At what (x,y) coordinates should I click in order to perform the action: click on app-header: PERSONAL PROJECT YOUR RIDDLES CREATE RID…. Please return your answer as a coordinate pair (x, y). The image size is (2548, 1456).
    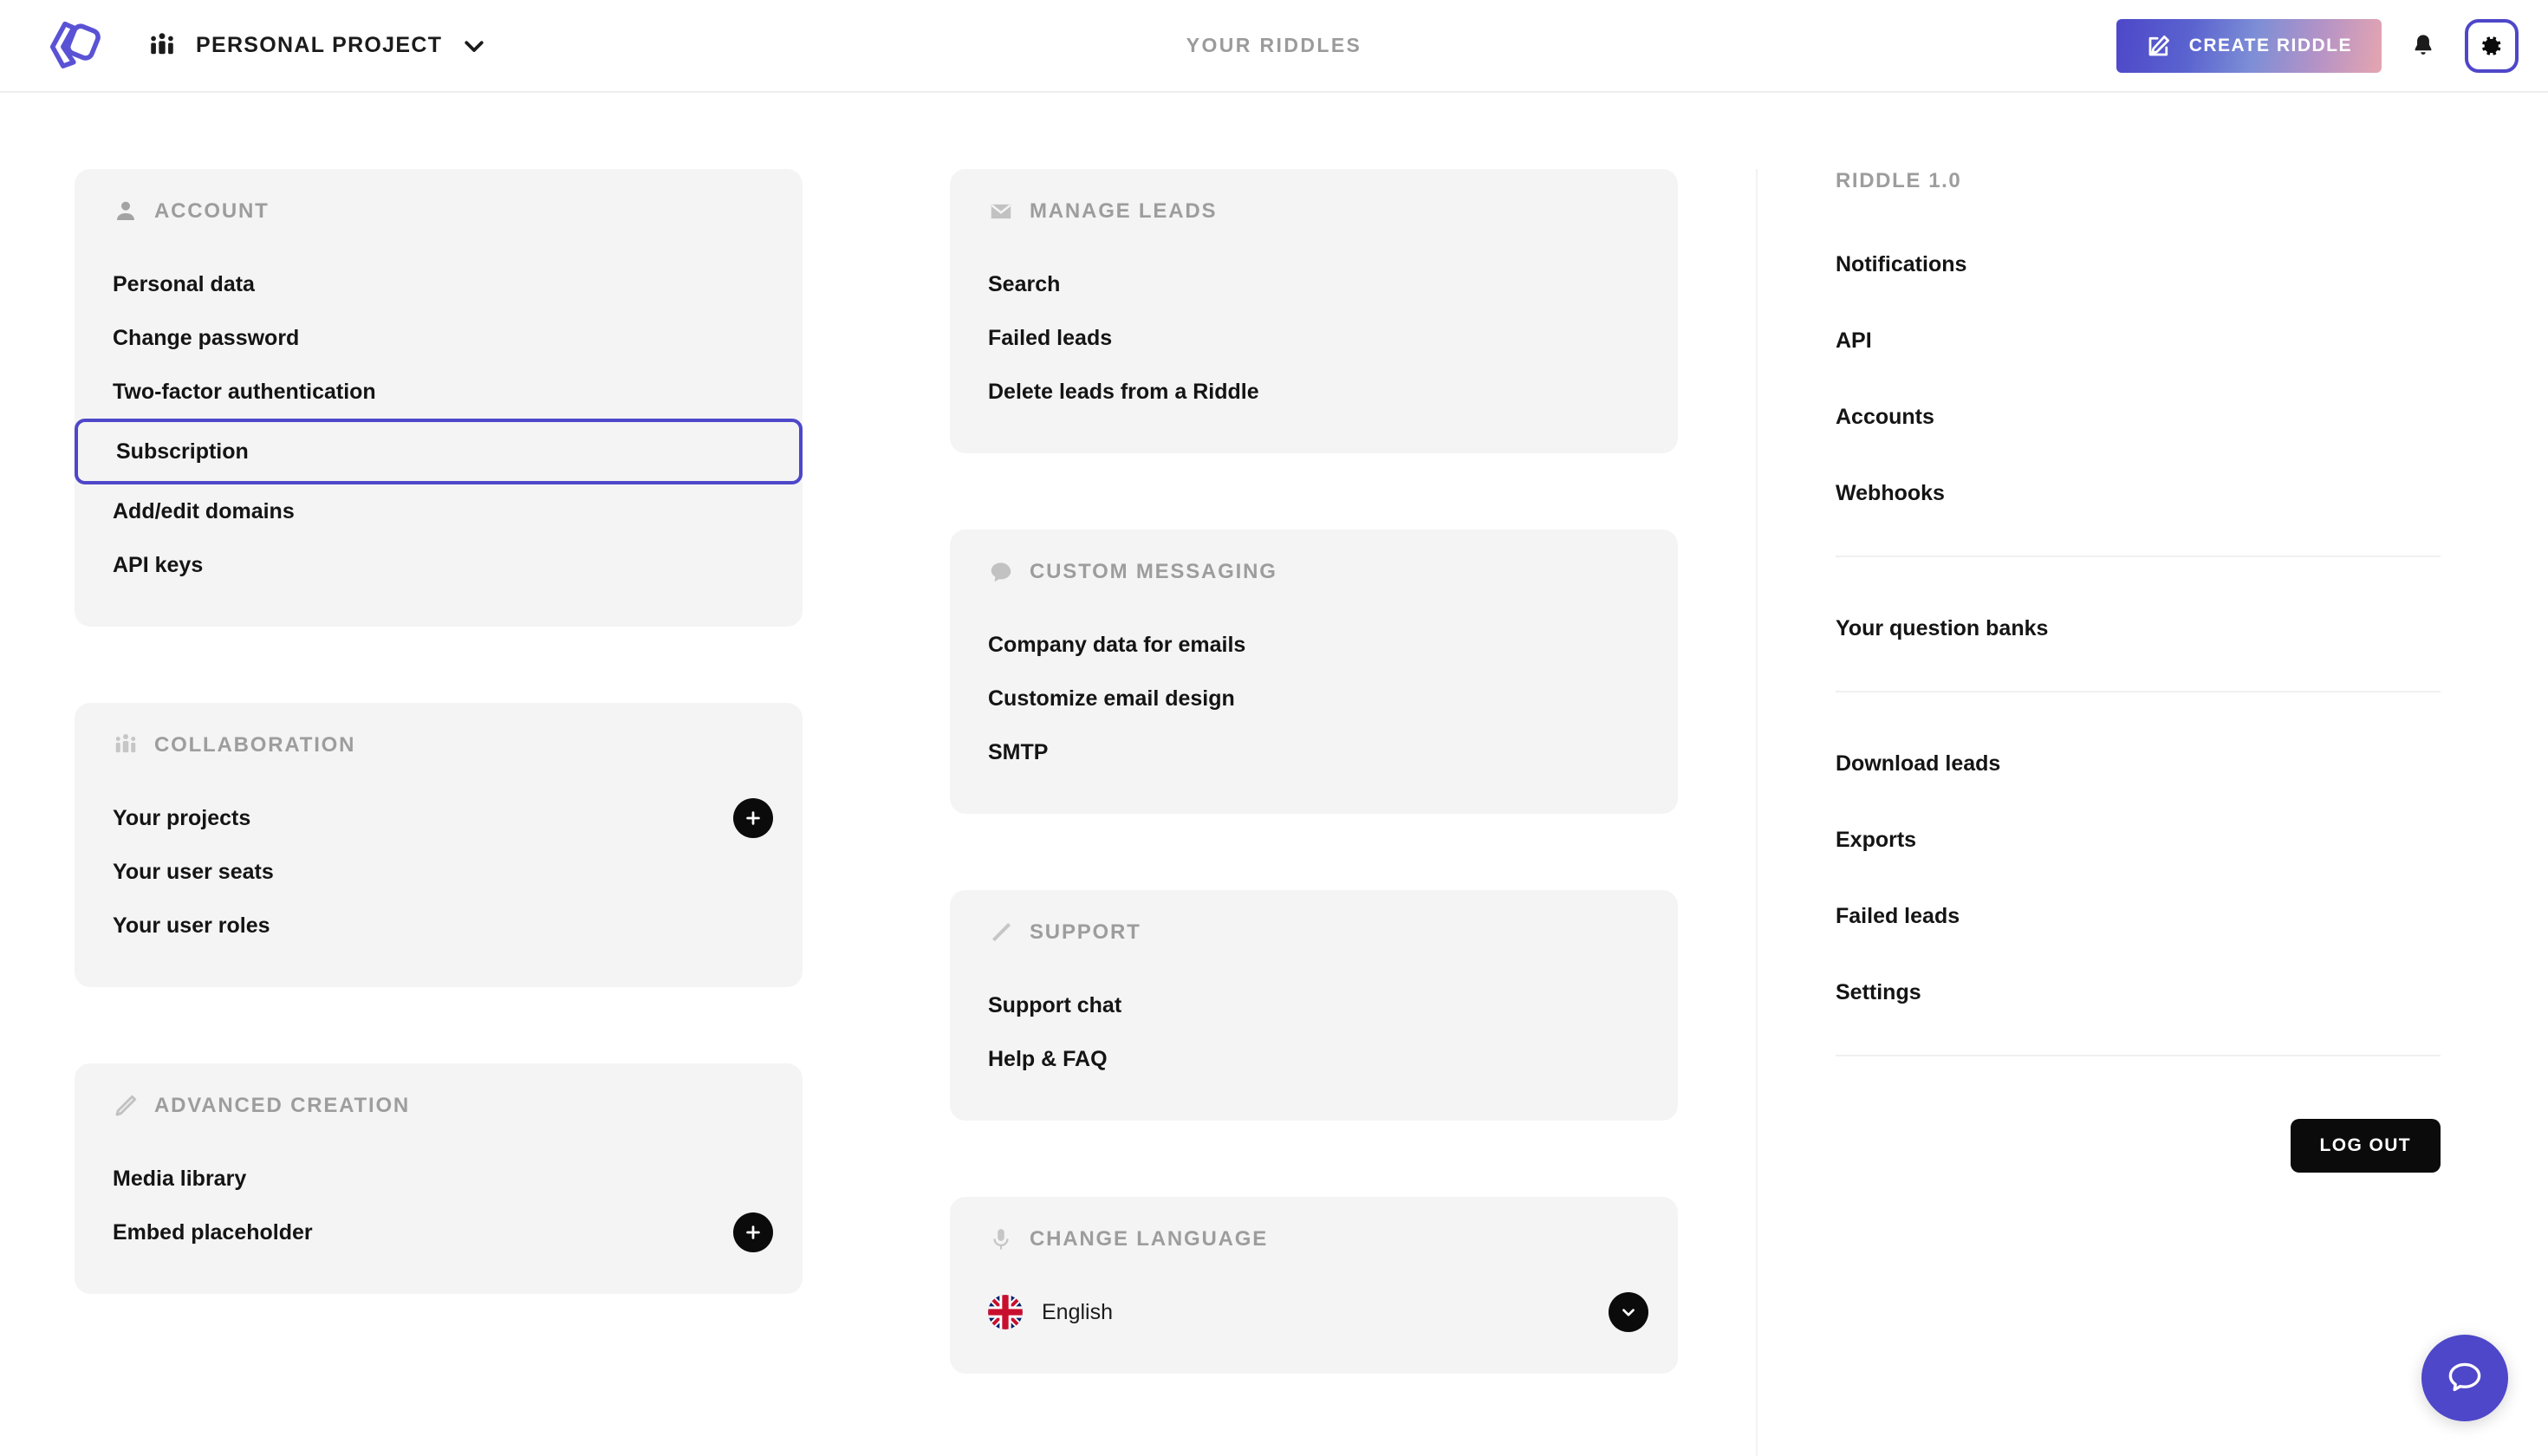
    Looking at the image, I should click on (1274, 46).